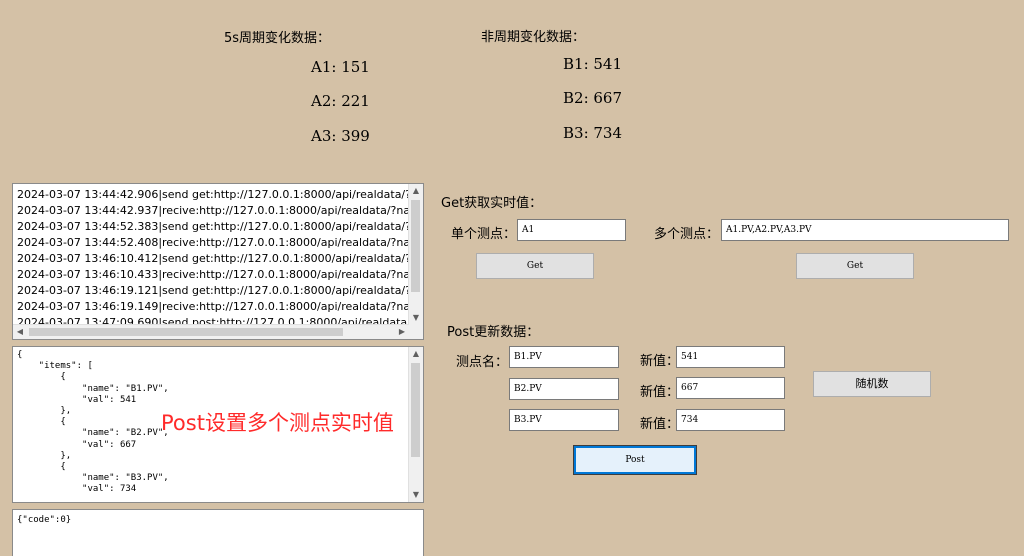 The height and width of the screenshot is (556, 1024). What do you see at coordinates (533, 37) in the screenshot?
I see `nonperiodic-data-title: 非周期变化数据：` at bounding box center [533, 37].